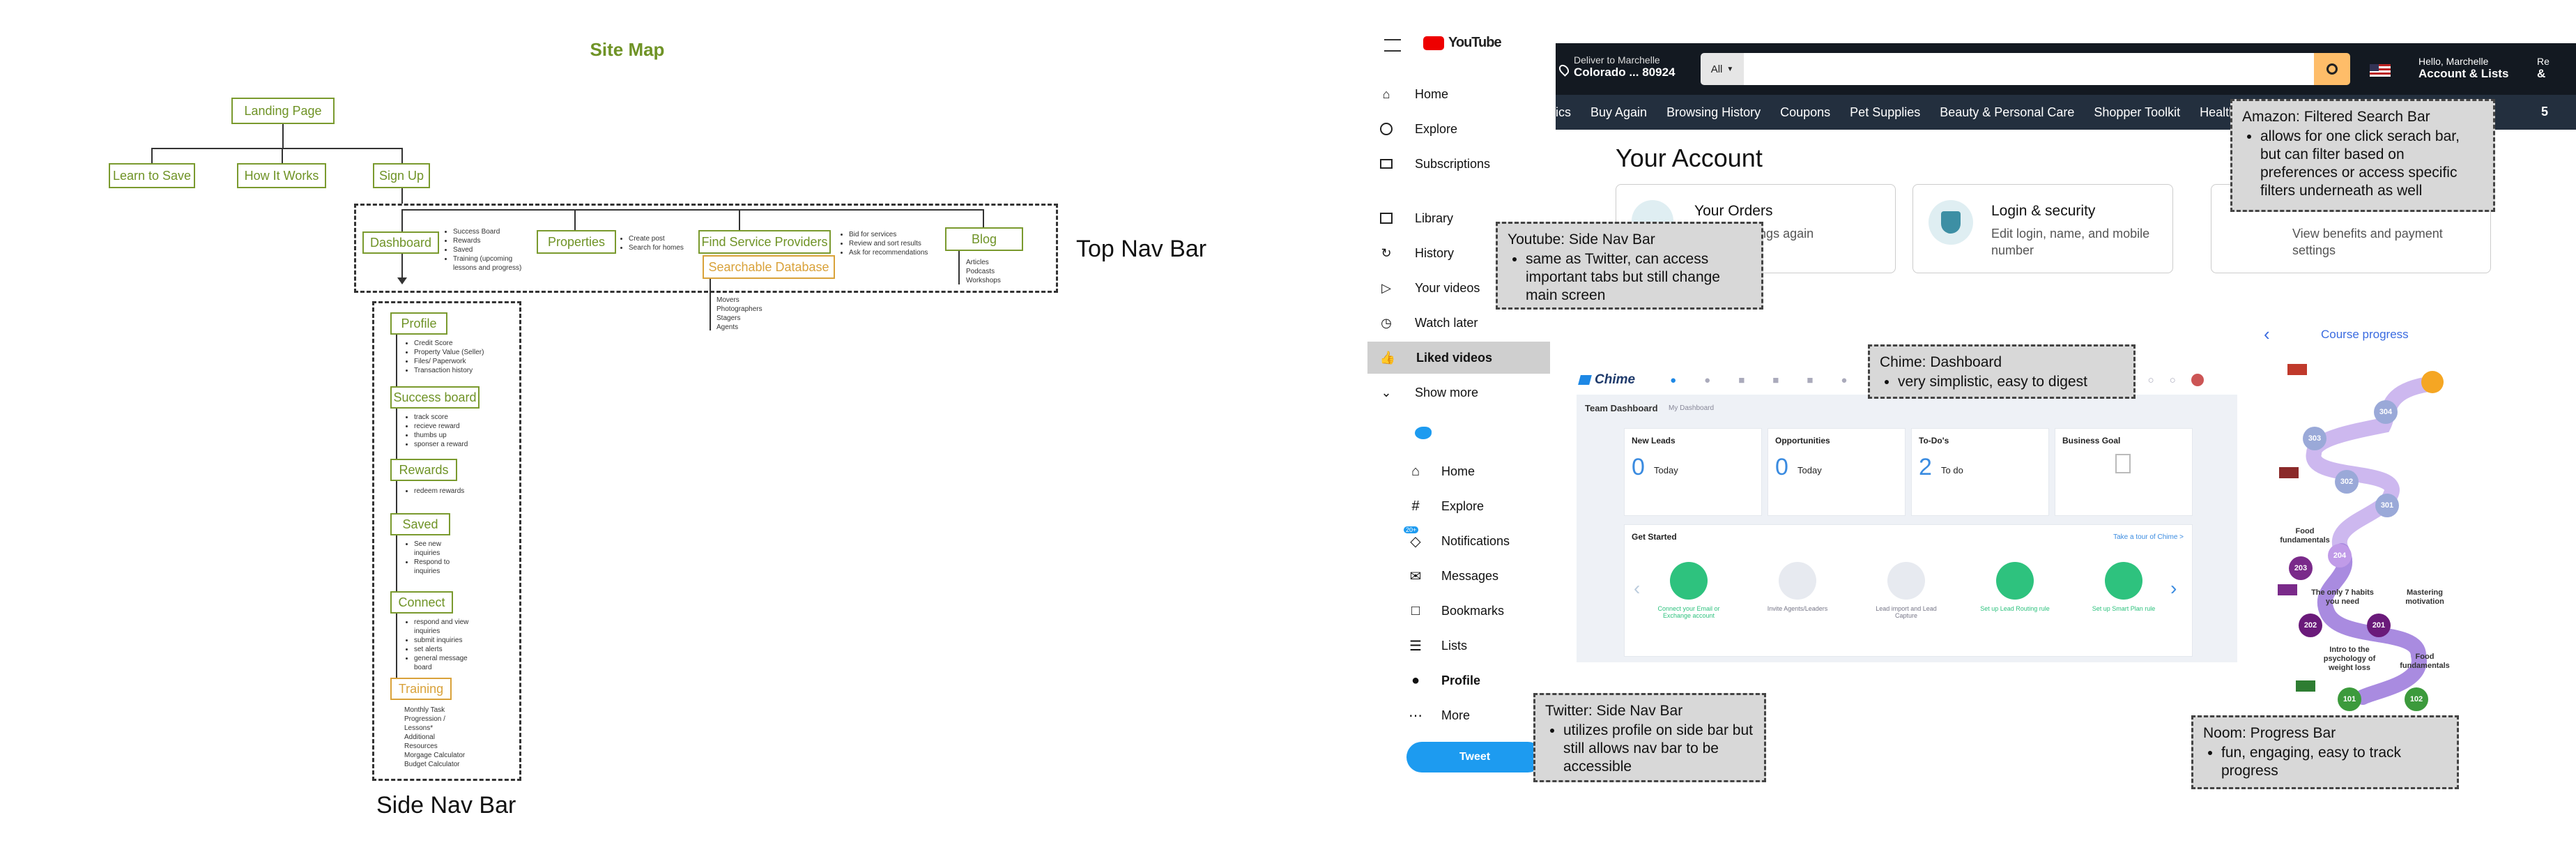 This screenshot has height=868, width=2576. Describe the element at coordinates (2365, 335) in the screenshot. I see `course-progress-title: Course progress` at that location.